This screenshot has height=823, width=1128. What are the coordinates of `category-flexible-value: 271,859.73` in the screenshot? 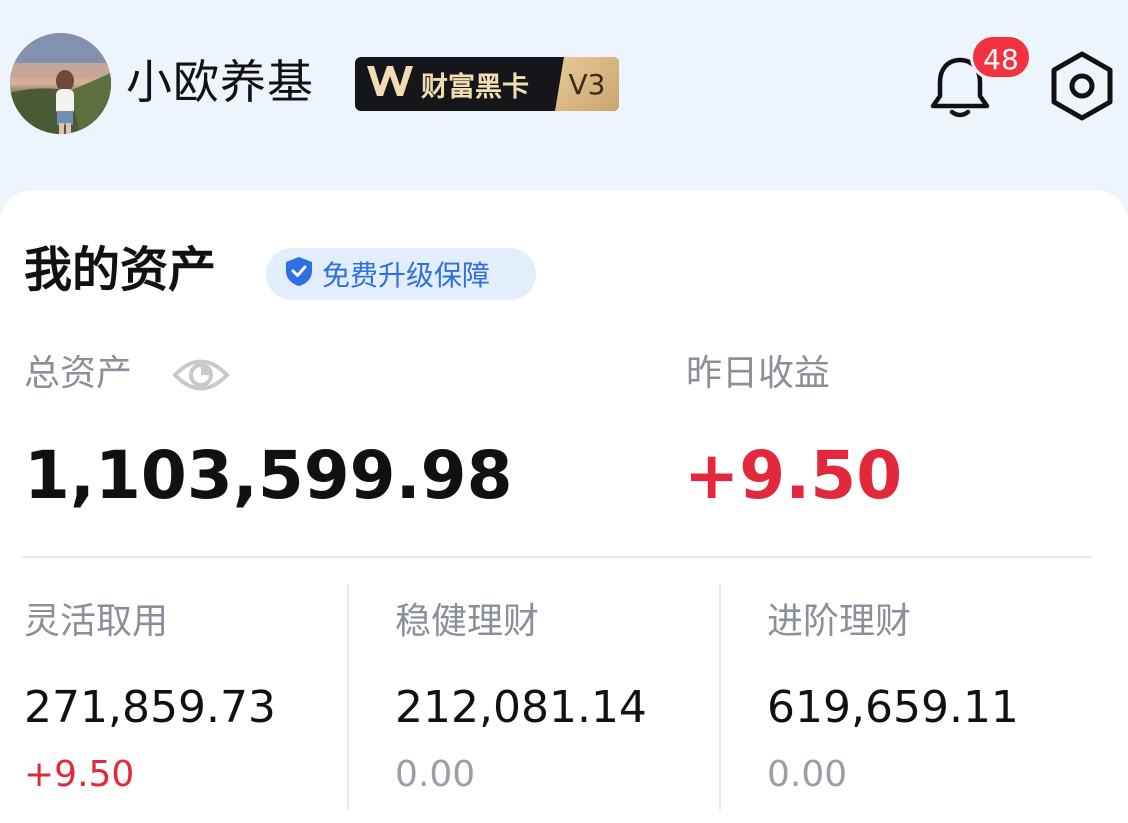 It's located at (150, 707).